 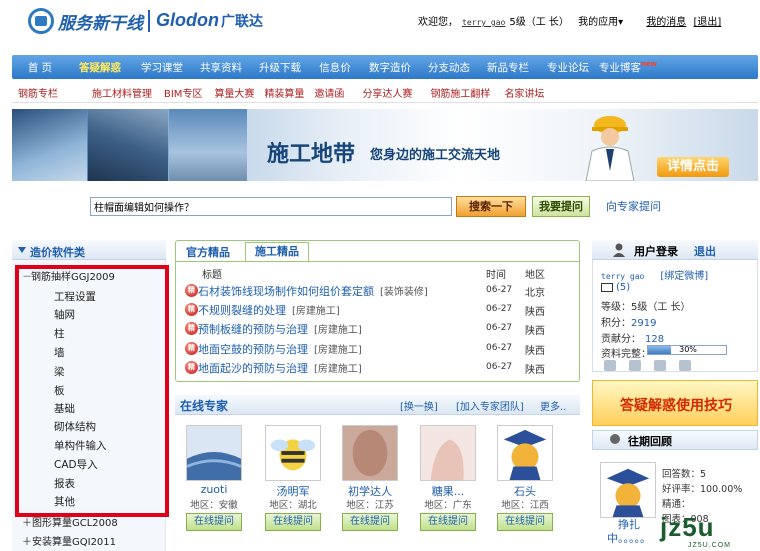 What do you see at coordinates (438, 22) in the screenshot?
I see `welcome-text: 欢迎您，` at bounding box center [438, 22].